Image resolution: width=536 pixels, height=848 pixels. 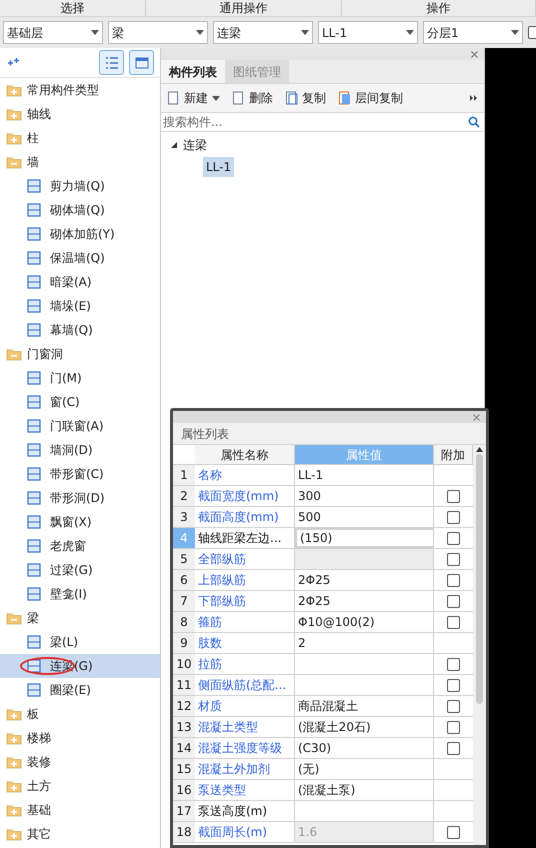 I want to click on tree-item: 剪力墙(Q), so click(x=80, y=186).